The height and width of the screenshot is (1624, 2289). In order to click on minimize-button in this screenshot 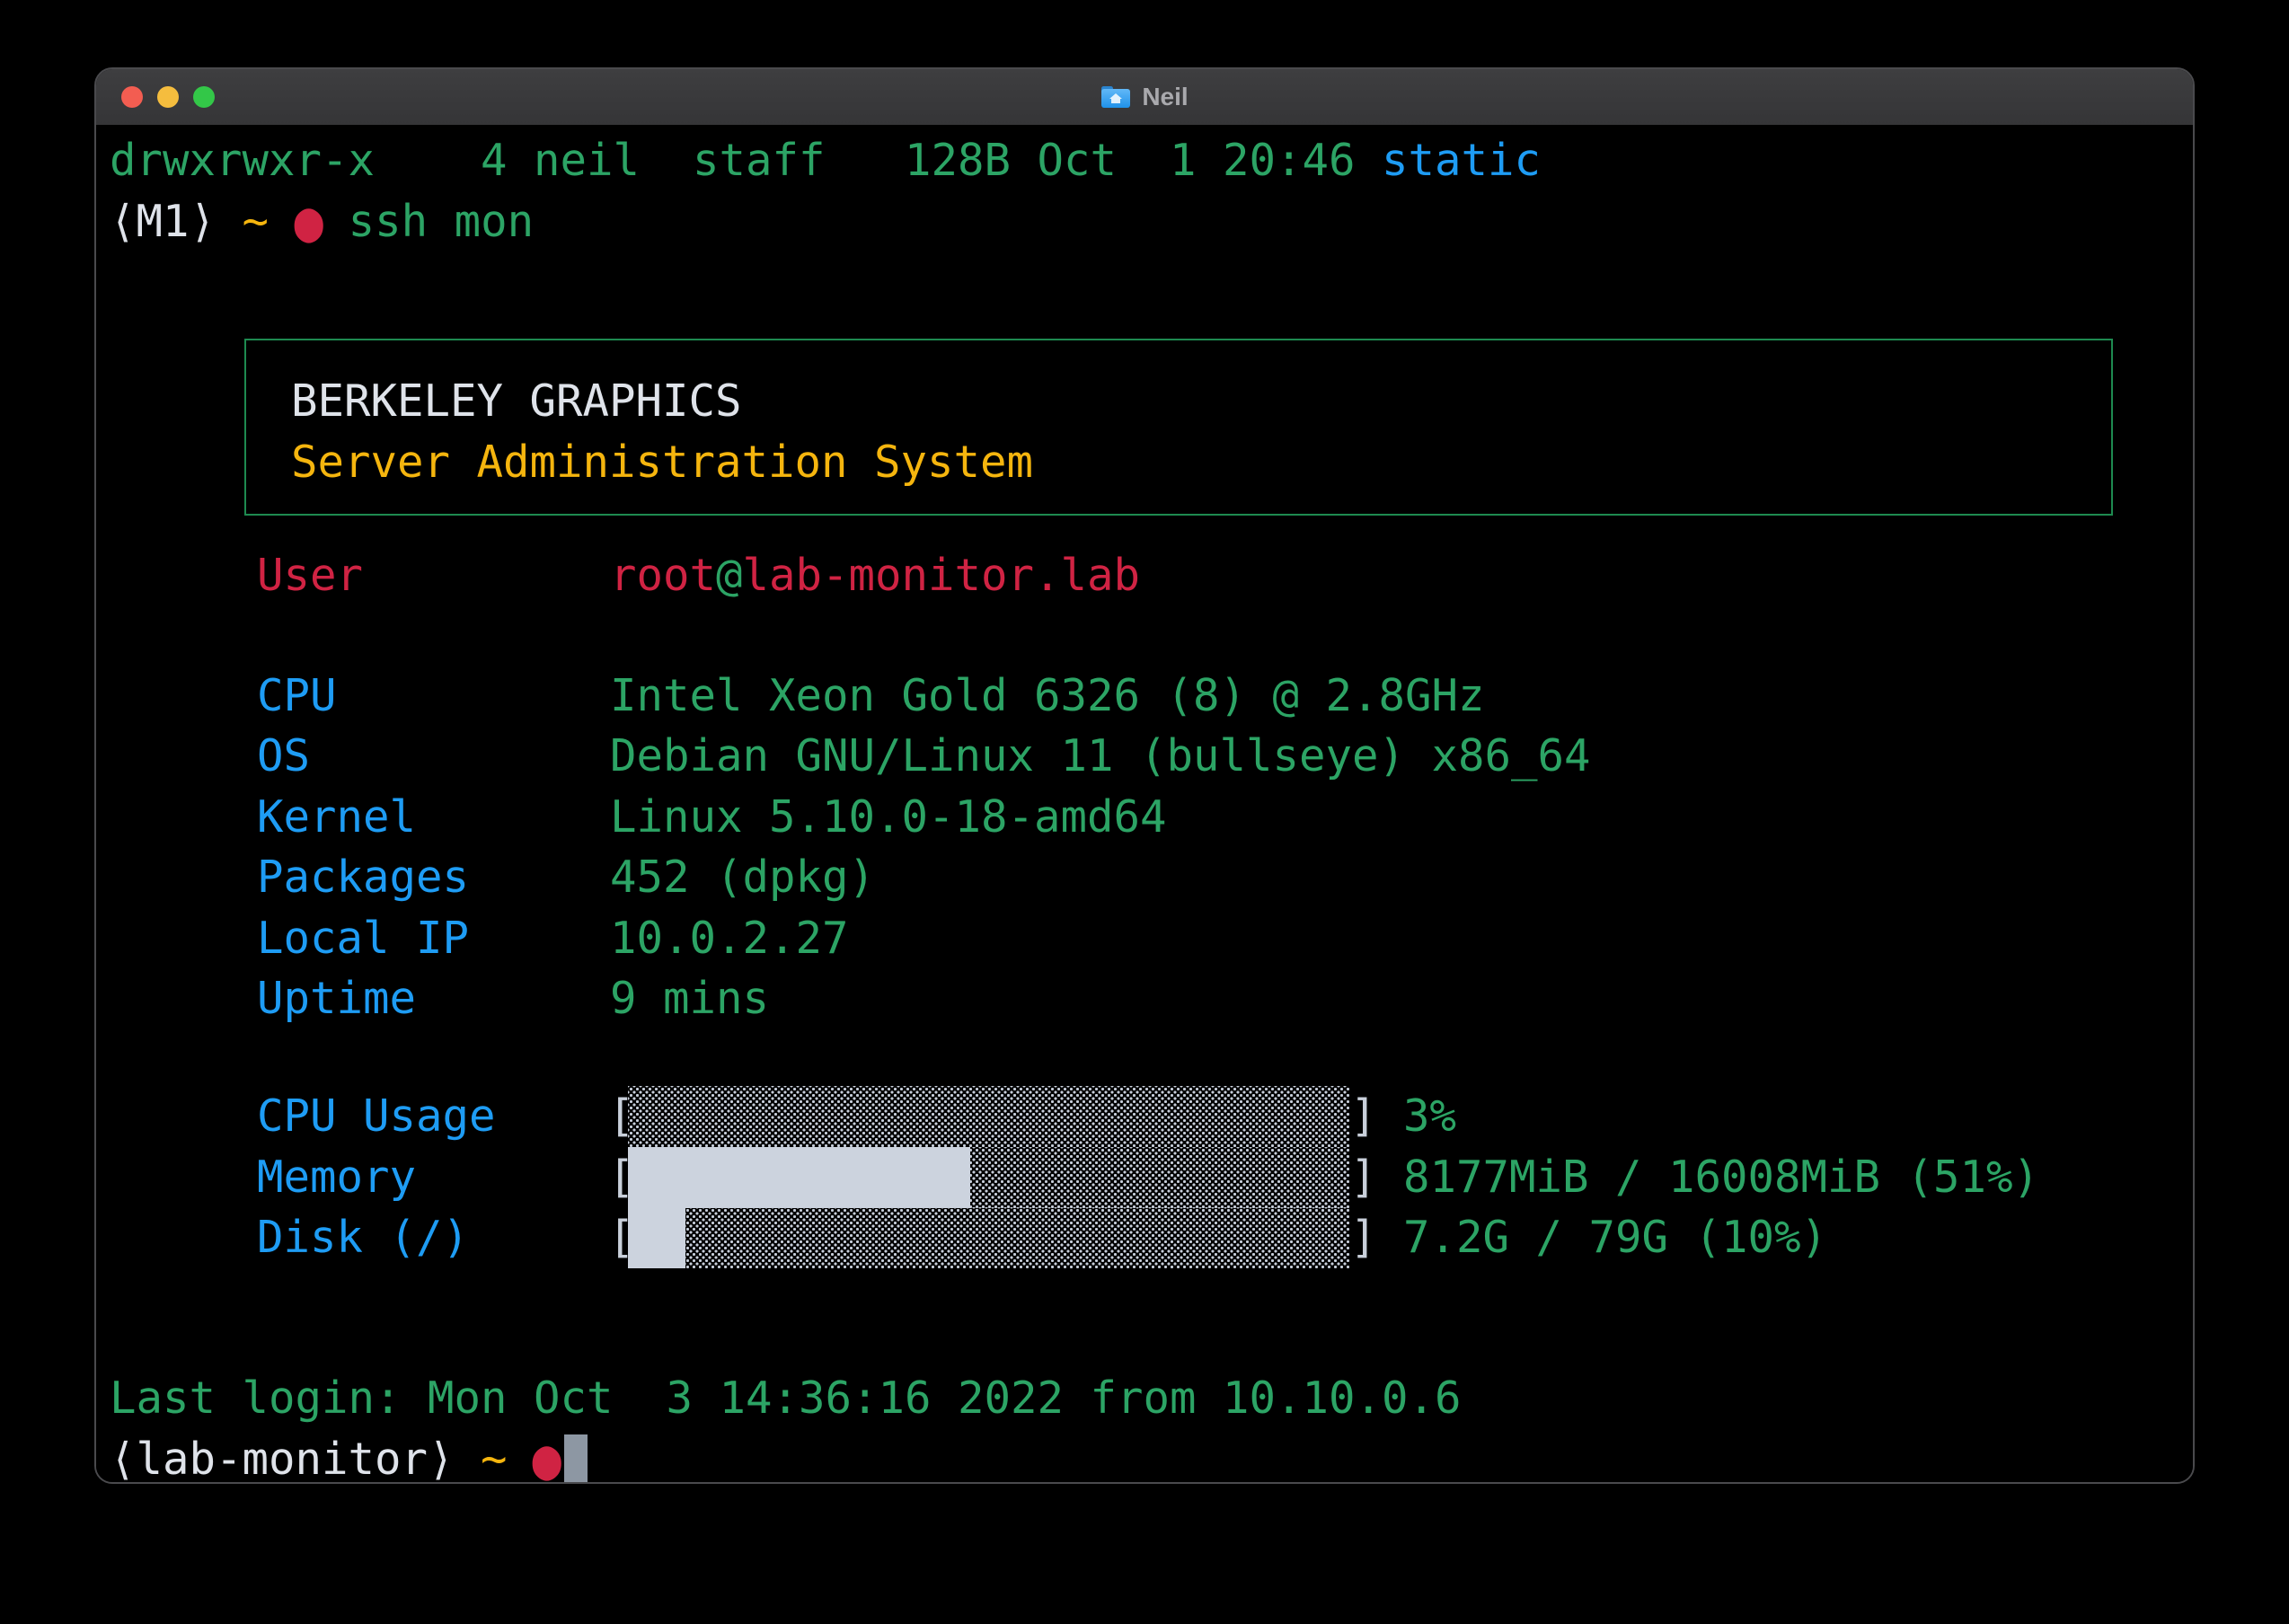, I will do `click(168, 97)`.